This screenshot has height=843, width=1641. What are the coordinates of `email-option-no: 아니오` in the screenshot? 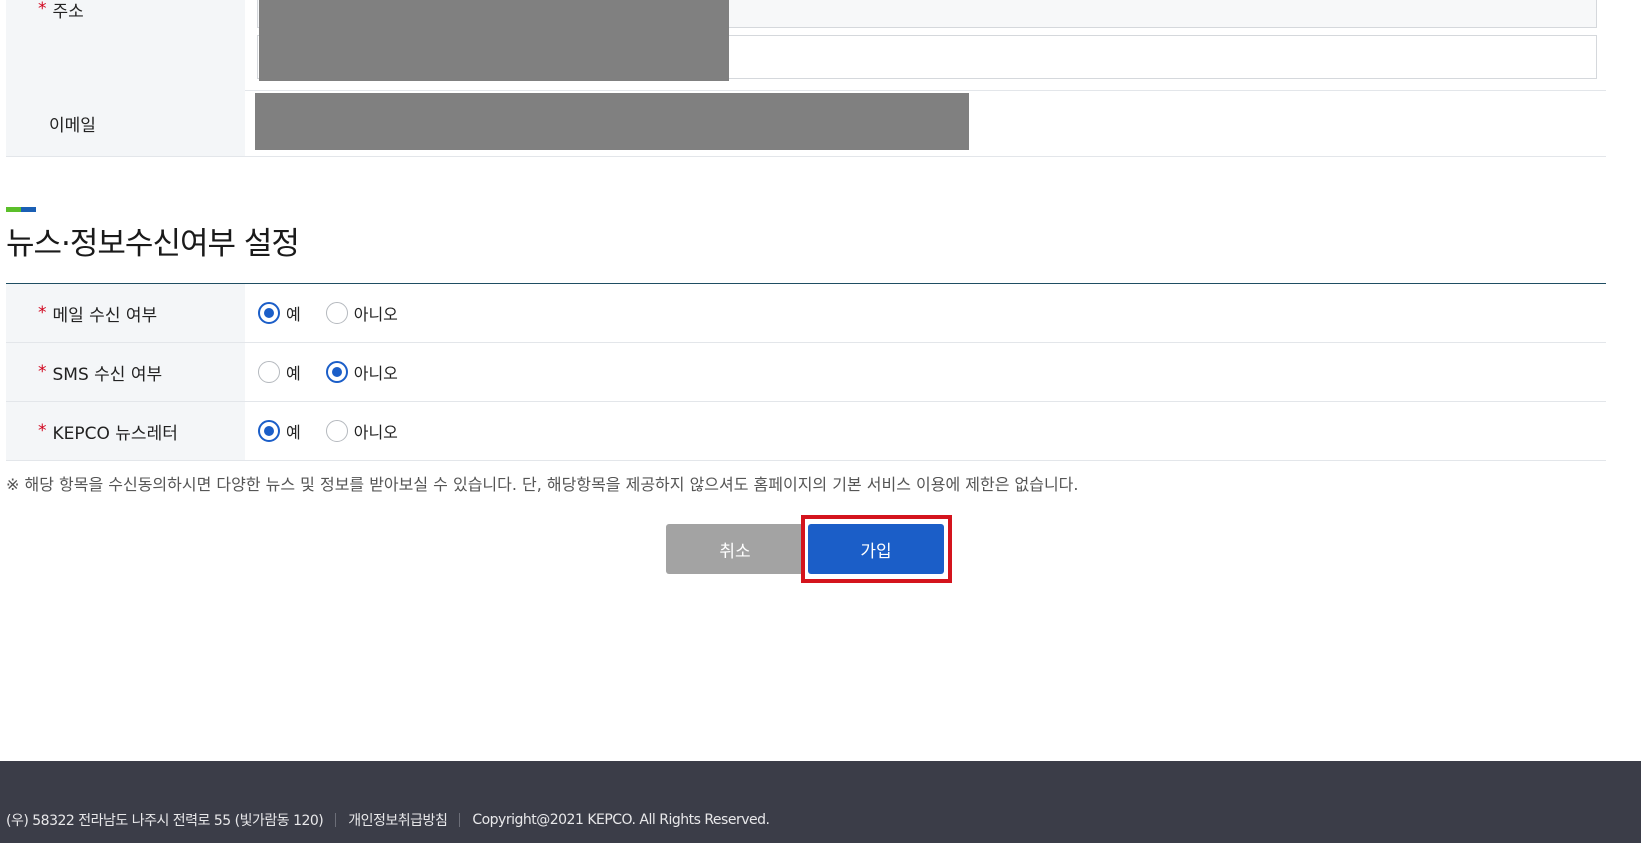 It's located at (361, 313).